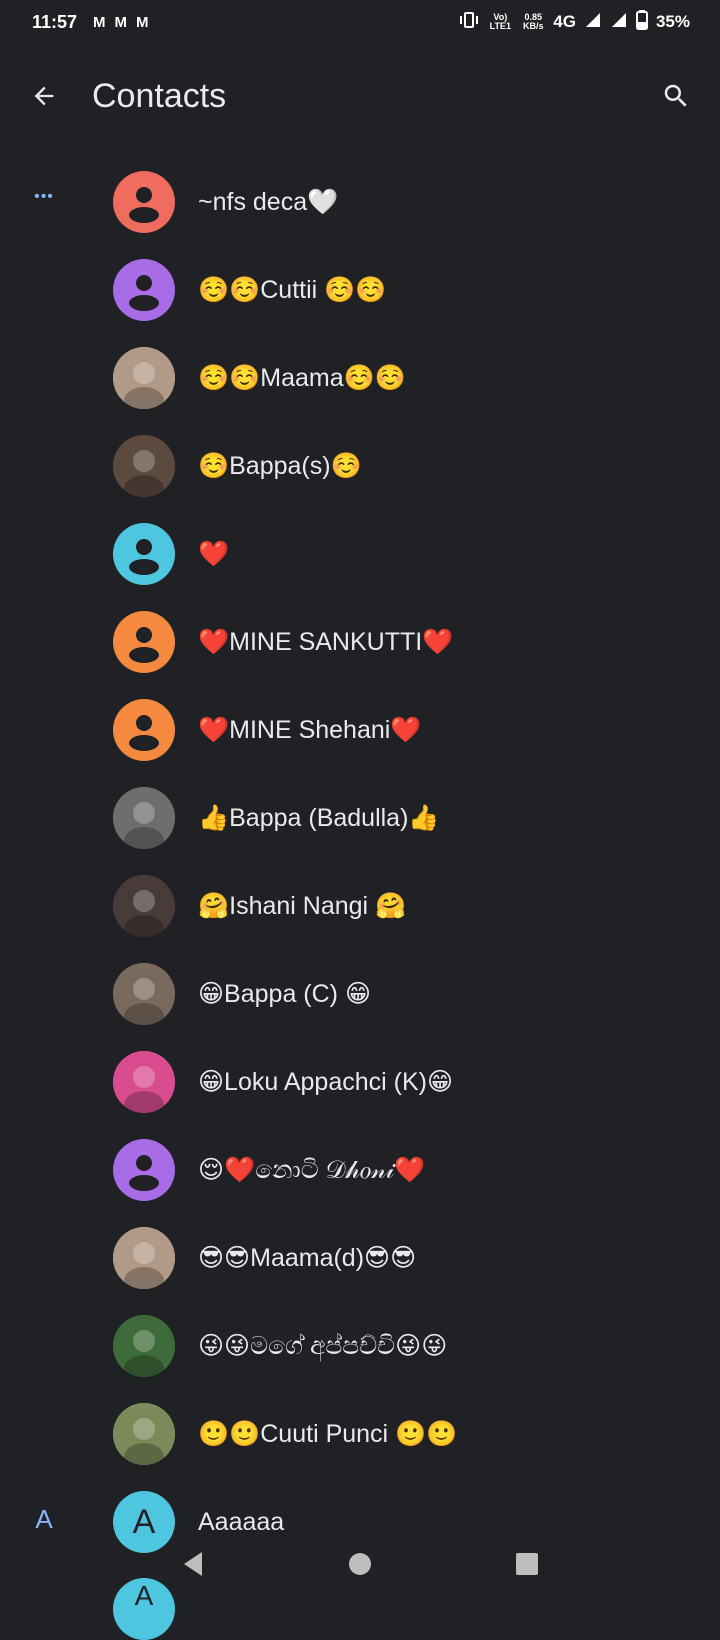 The height and width of the screenshot is (1640, 720). Describe the element at coordinates (328, 1433) in the screenshot. I see `contact-name: 🙂🙂Cuuti Punci 🙂🙂` at that location.